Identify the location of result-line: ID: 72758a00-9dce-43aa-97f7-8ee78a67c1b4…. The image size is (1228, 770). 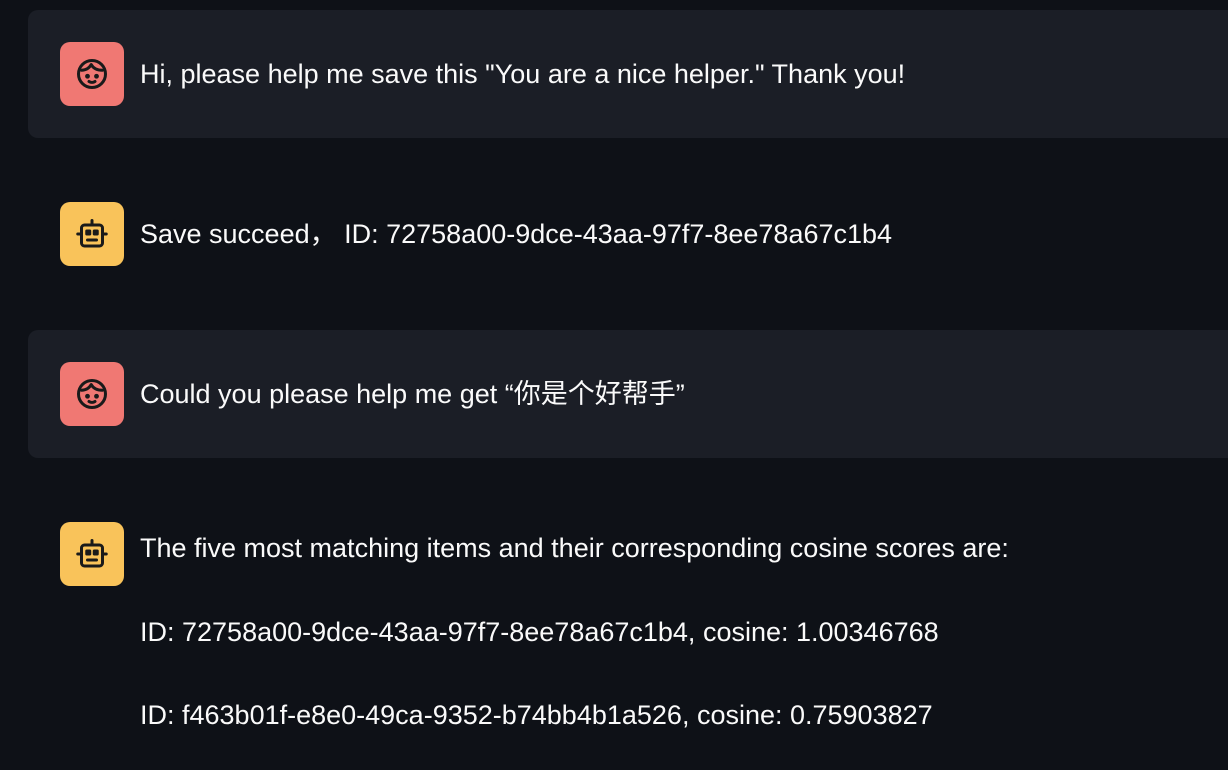
(539, 632).